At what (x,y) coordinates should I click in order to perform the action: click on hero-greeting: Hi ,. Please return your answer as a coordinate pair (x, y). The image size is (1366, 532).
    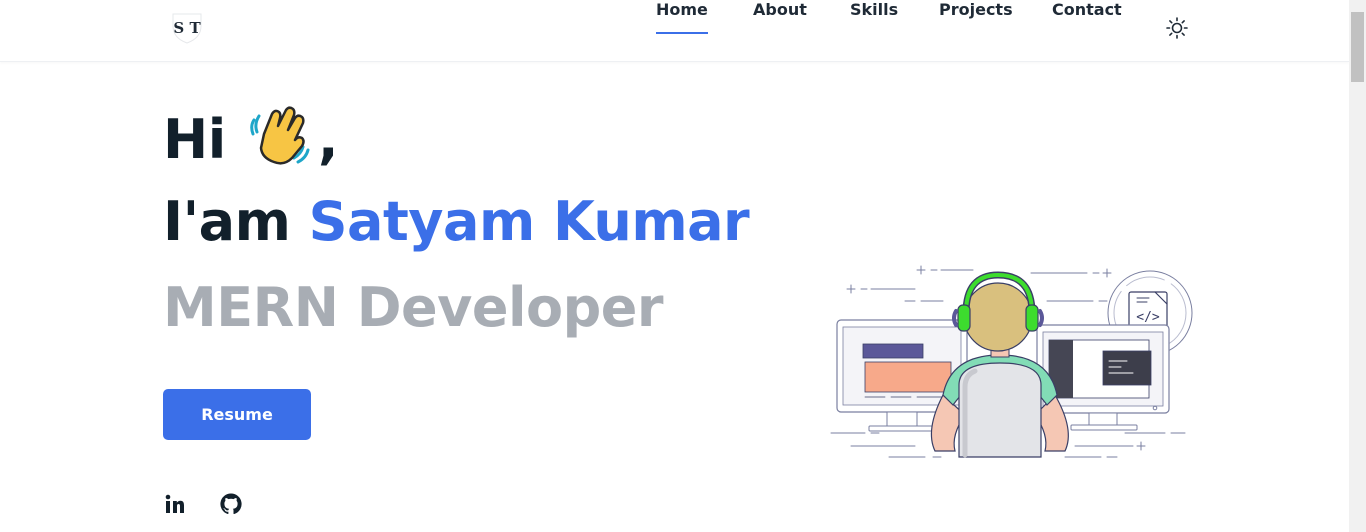
    Looking at the image, I should click on (251, 137).